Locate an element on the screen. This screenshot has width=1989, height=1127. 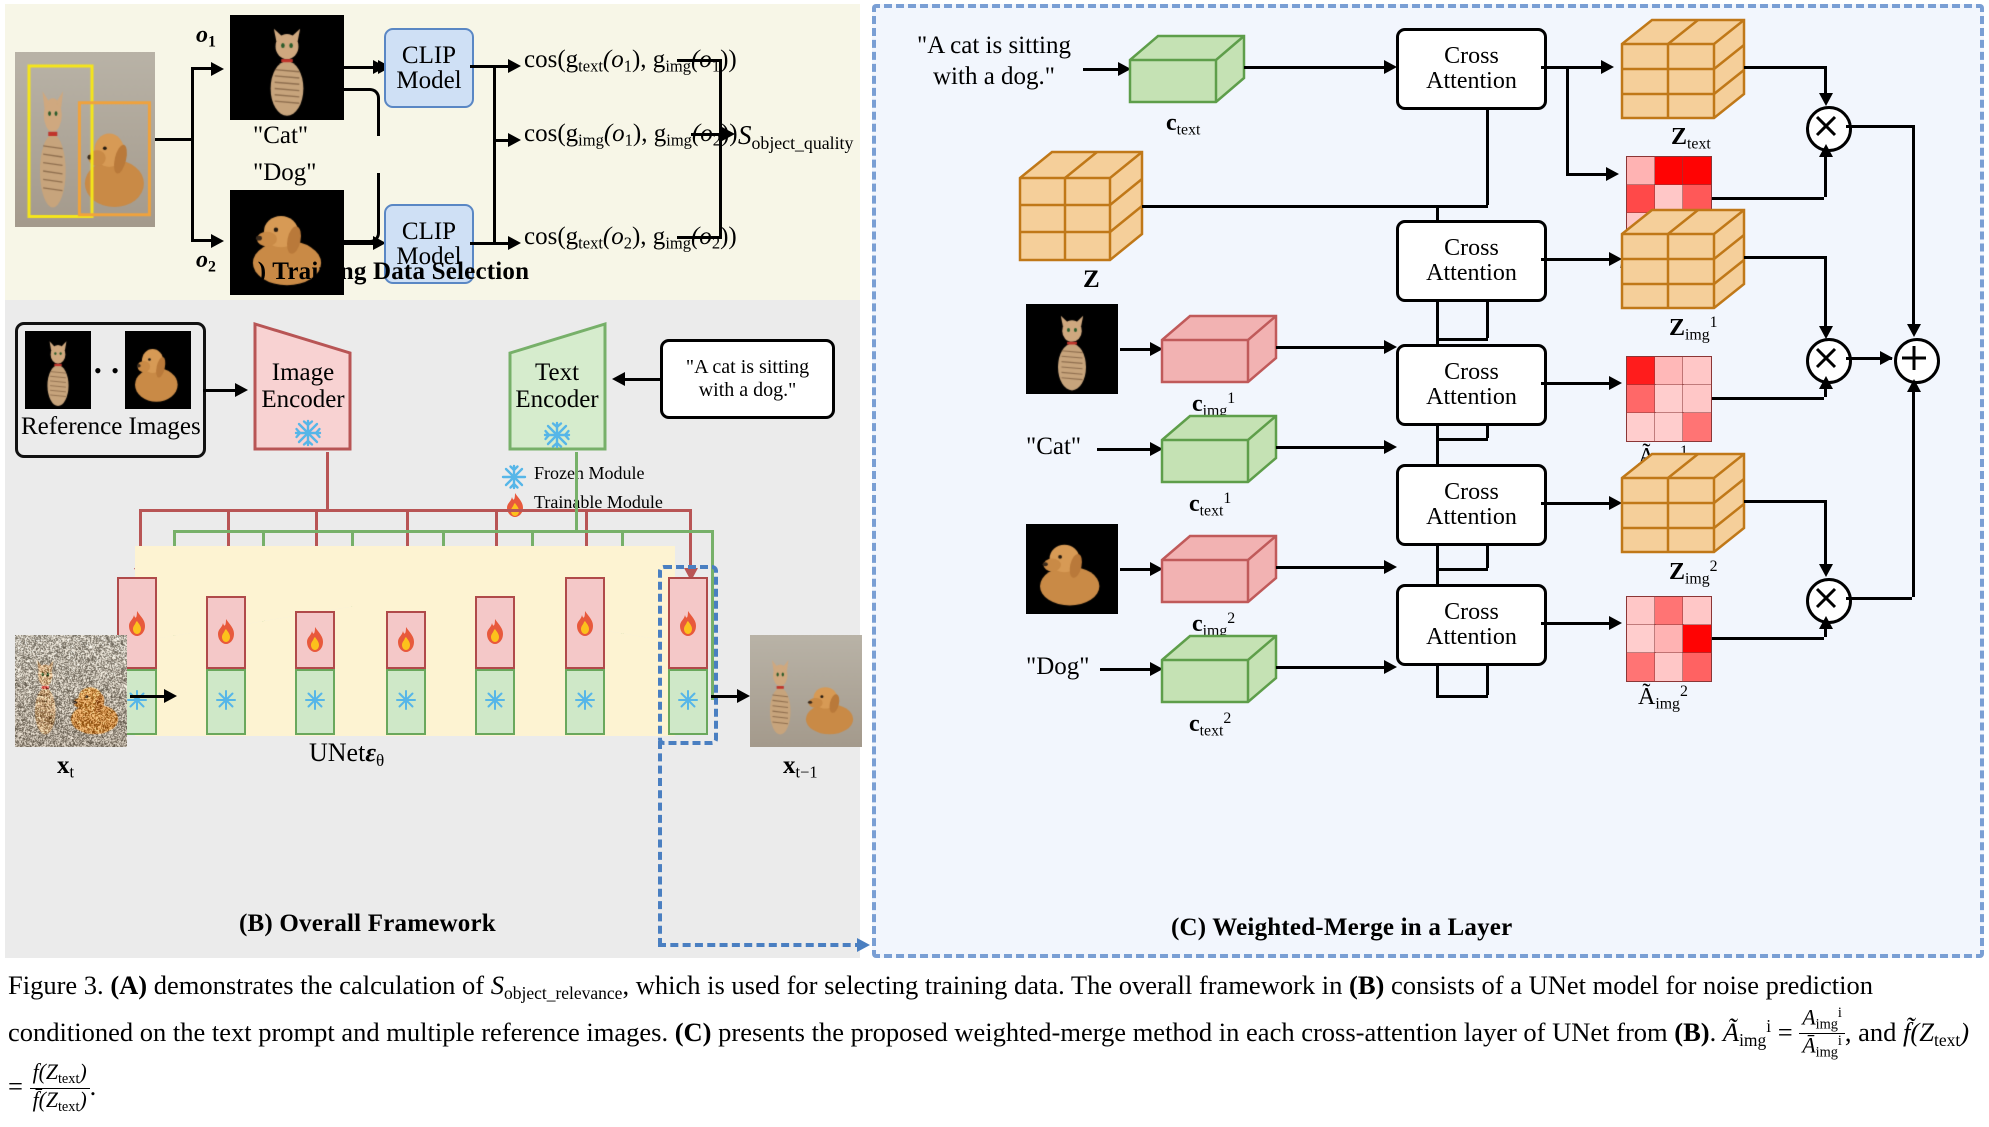
ca1-line2: Attention is located at coordinates (1471, 81).